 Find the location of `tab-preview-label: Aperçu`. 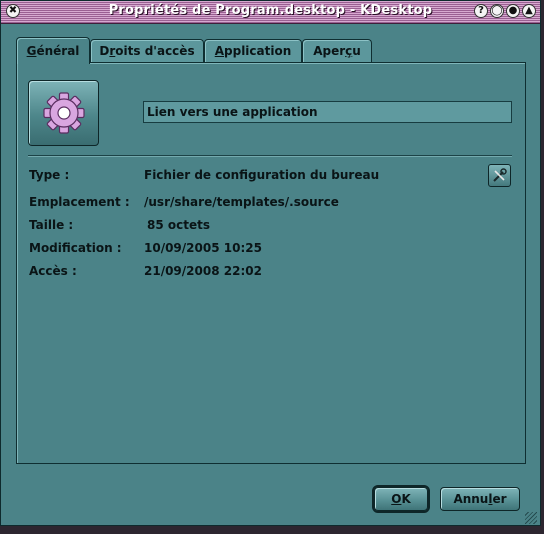

tab-preview-label: Aperçu is located at coordinates (337, 51).